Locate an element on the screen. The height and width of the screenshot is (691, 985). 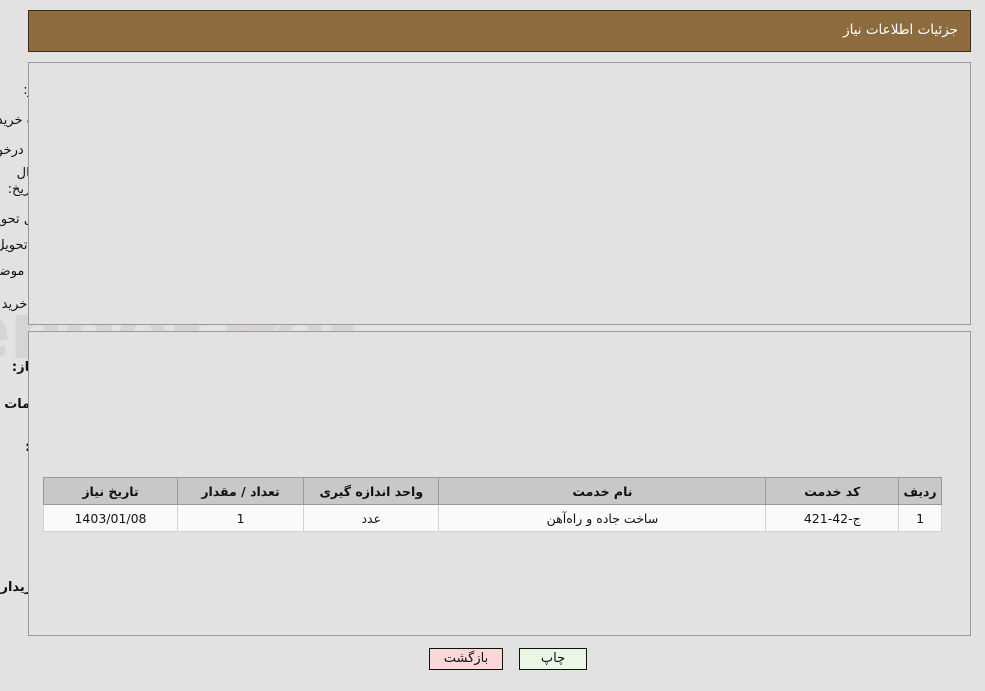
cell-service-code: ج-42-421 is located at coordinates (832, 518).